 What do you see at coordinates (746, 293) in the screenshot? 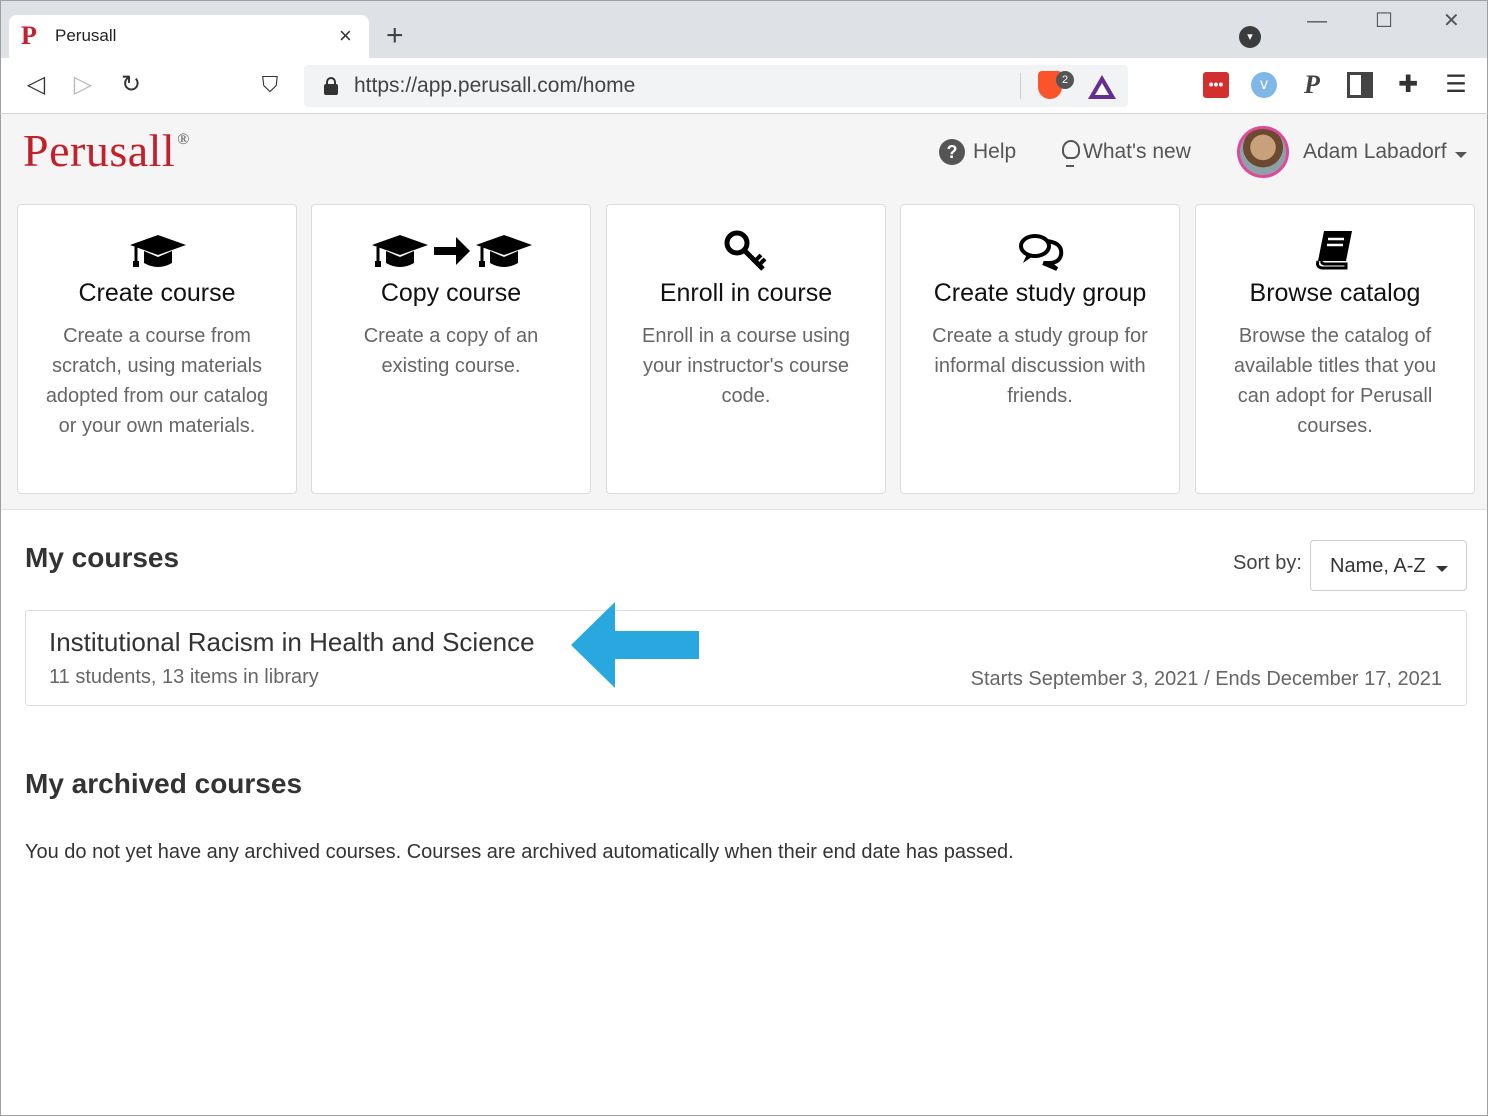
I see `card-title: Enroll in course` at bounding box center [746, 293].